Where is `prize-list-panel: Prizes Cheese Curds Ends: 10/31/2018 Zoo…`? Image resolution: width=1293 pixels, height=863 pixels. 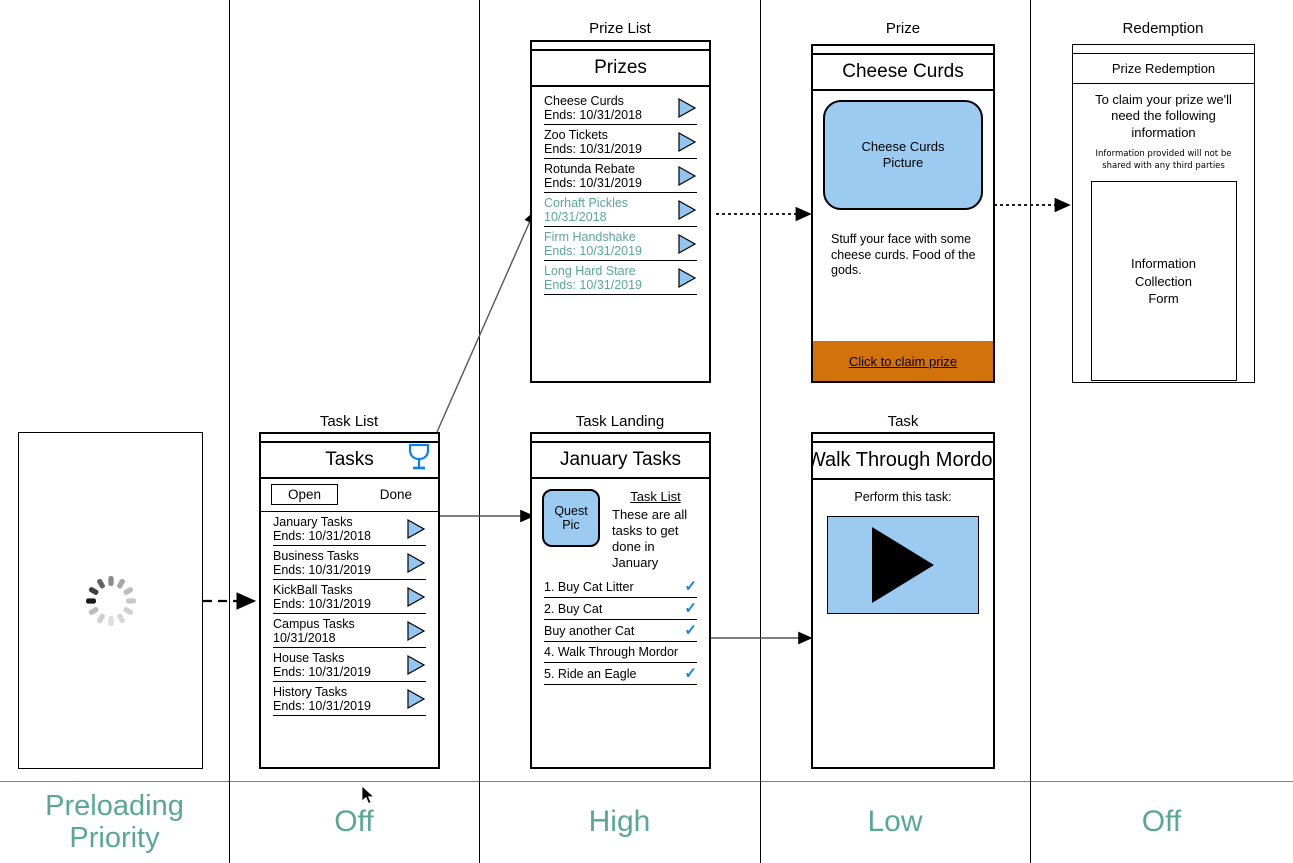 prize-list-panel: Prizes Cheese Curds Ends: 10/31/2018 Zoo… is located at coordinates (620, 211).